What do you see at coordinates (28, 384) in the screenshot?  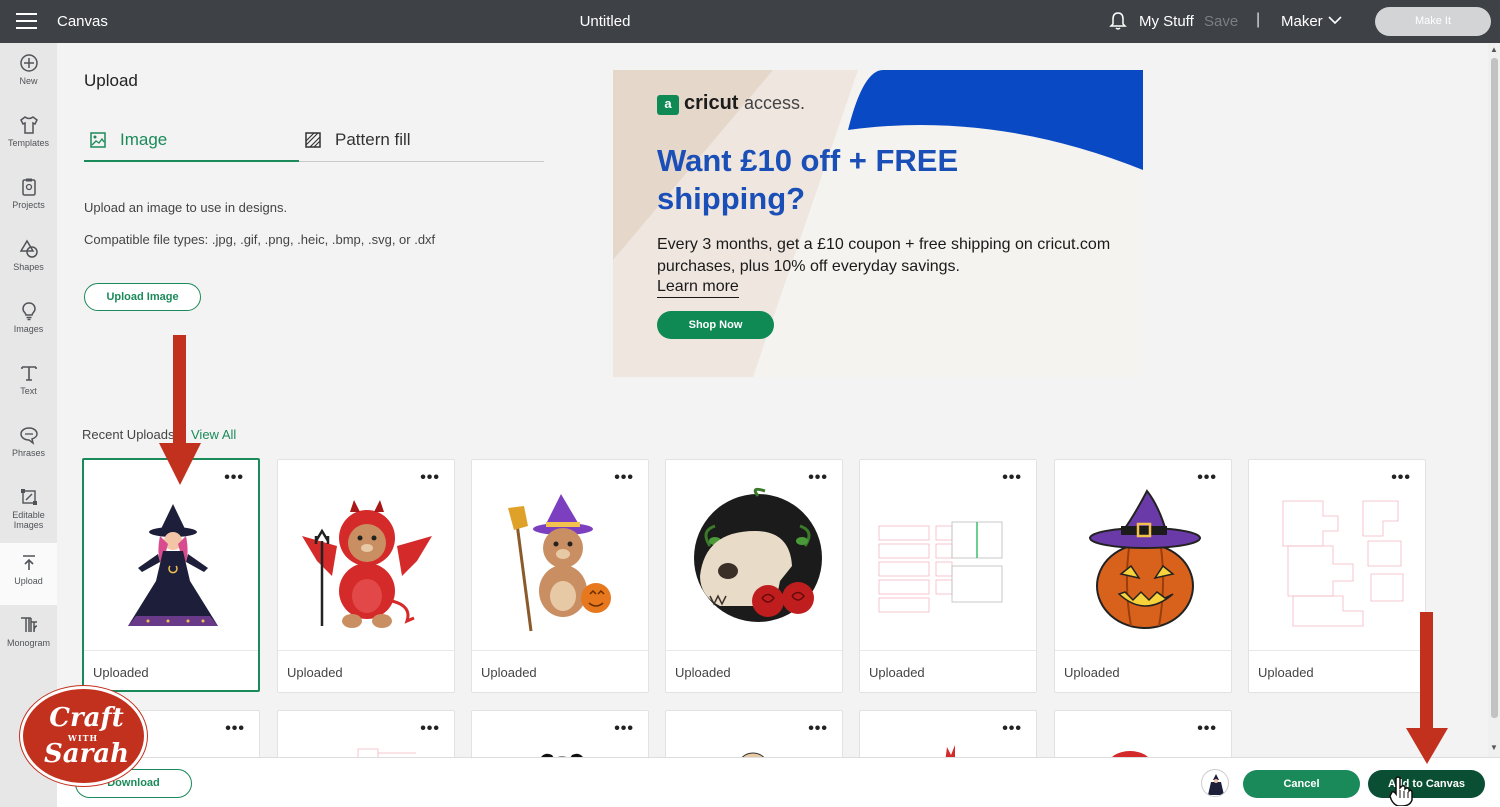 I see `sidebar-item-text: Text` at bounding box center [28, 384].